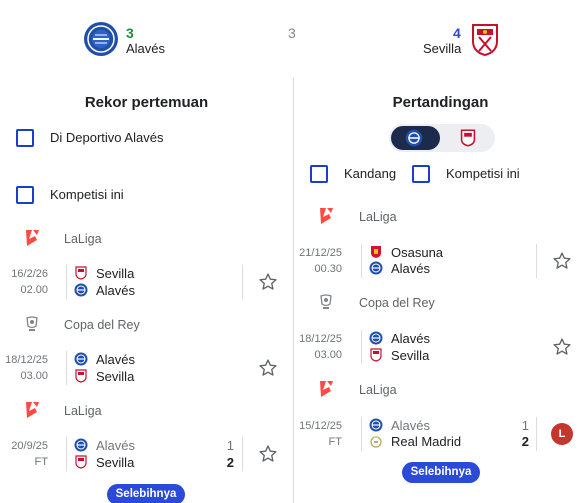  What do you see at coordinates (442, 138) in the screenshot?
I see `team-toggle` at bounding box center [442, 138].